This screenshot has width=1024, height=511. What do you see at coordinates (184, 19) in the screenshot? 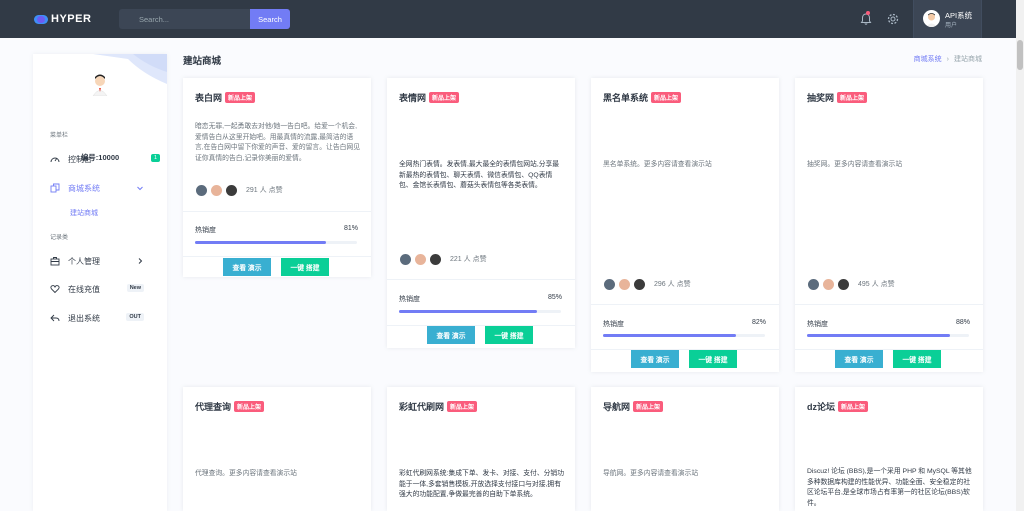
I see `search-input` at bounding box center [184, 19].